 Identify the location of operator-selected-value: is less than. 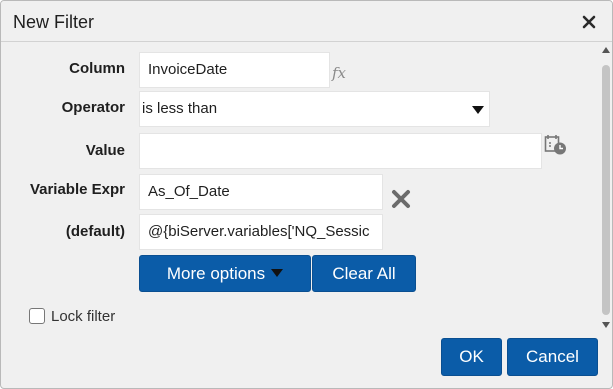
(180, 108).